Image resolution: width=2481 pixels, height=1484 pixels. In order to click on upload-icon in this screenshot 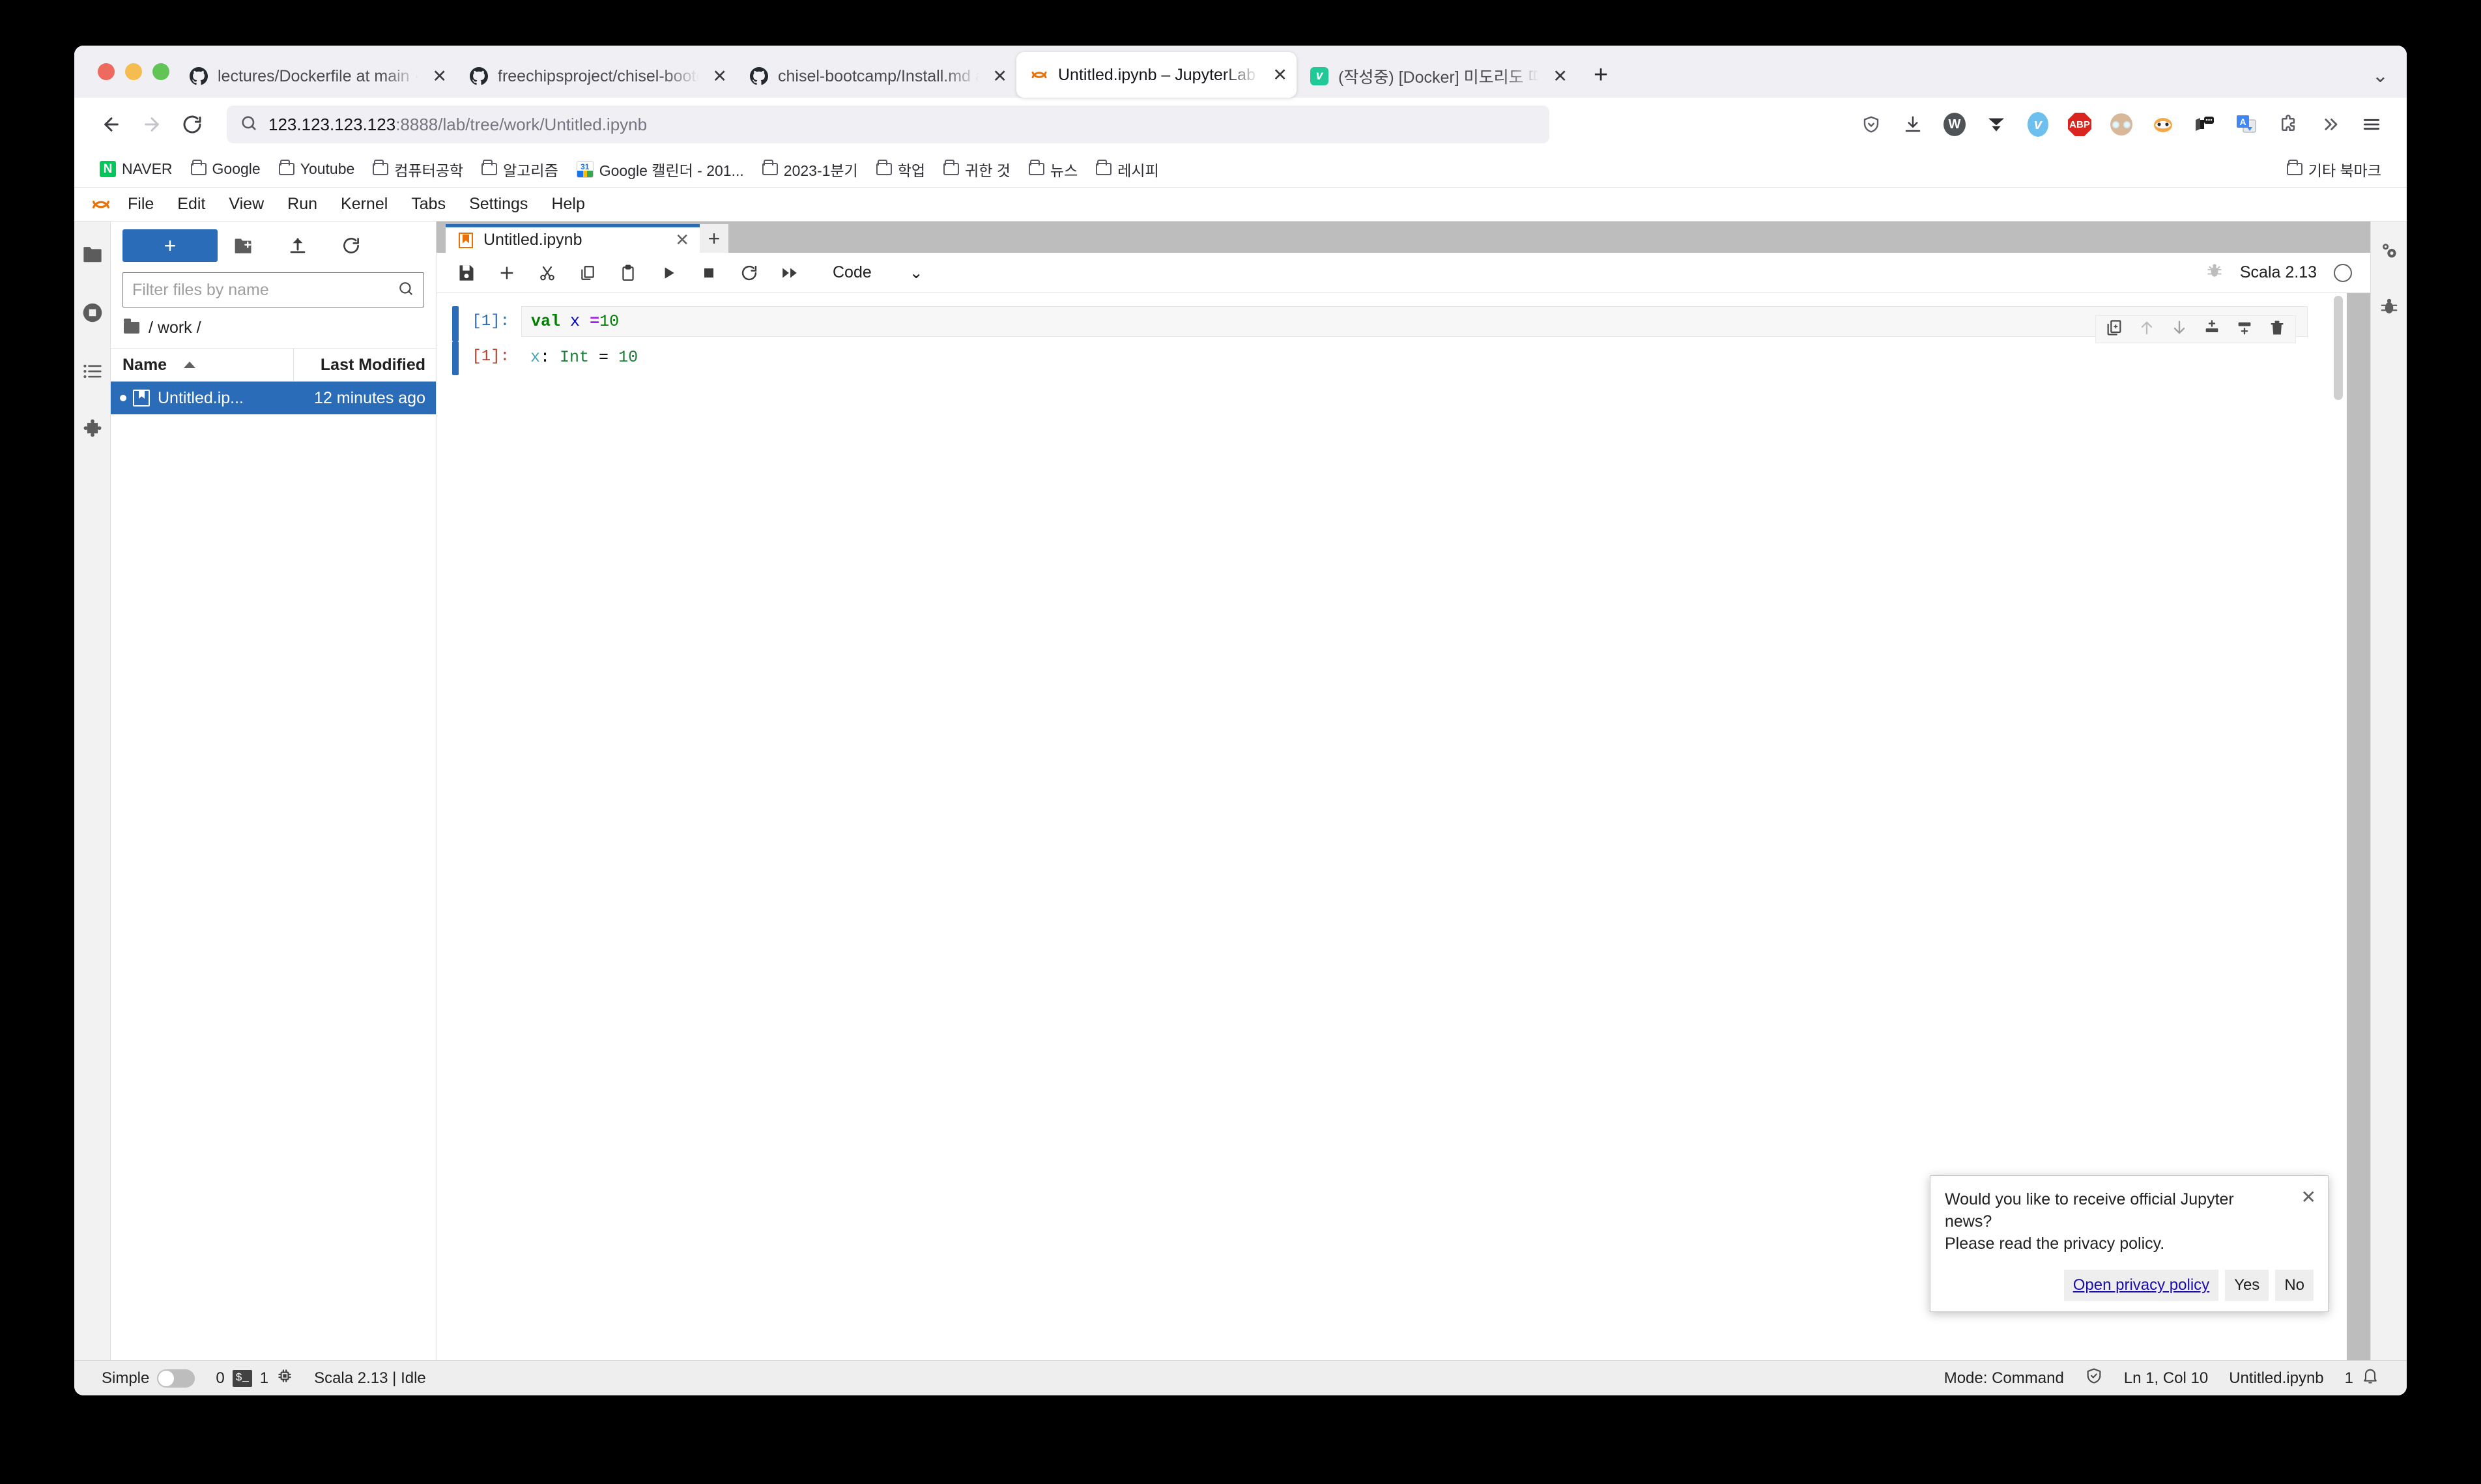, I will do `click(297, 246)`.